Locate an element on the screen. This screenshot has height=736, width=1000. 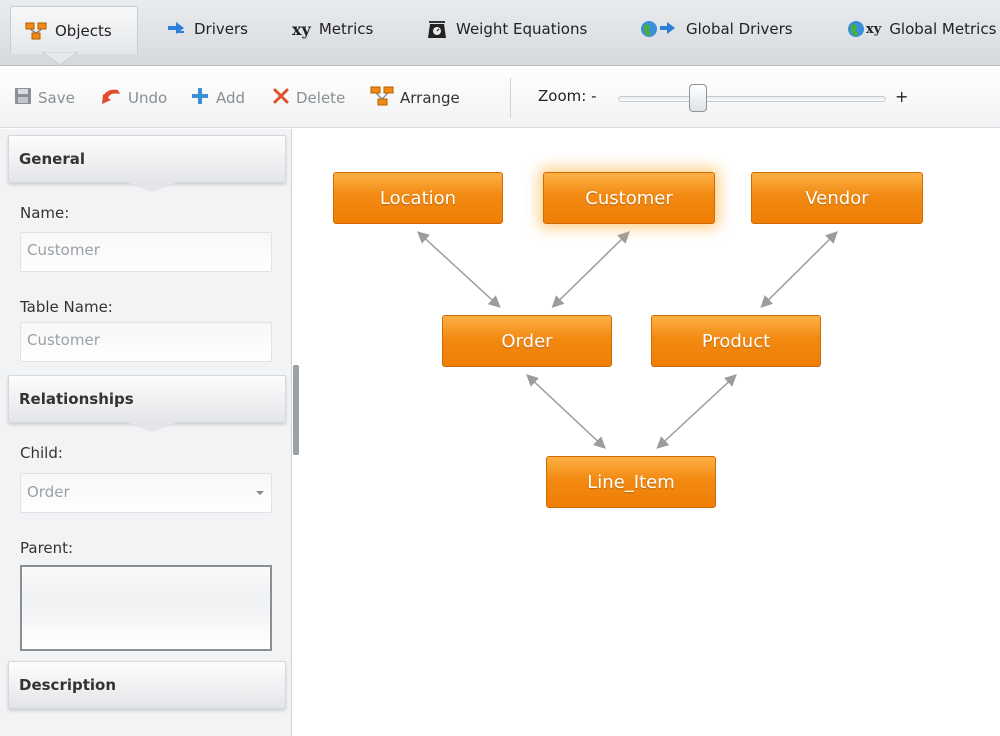
table-name-field: Customer is located at coordinates (146, 342).